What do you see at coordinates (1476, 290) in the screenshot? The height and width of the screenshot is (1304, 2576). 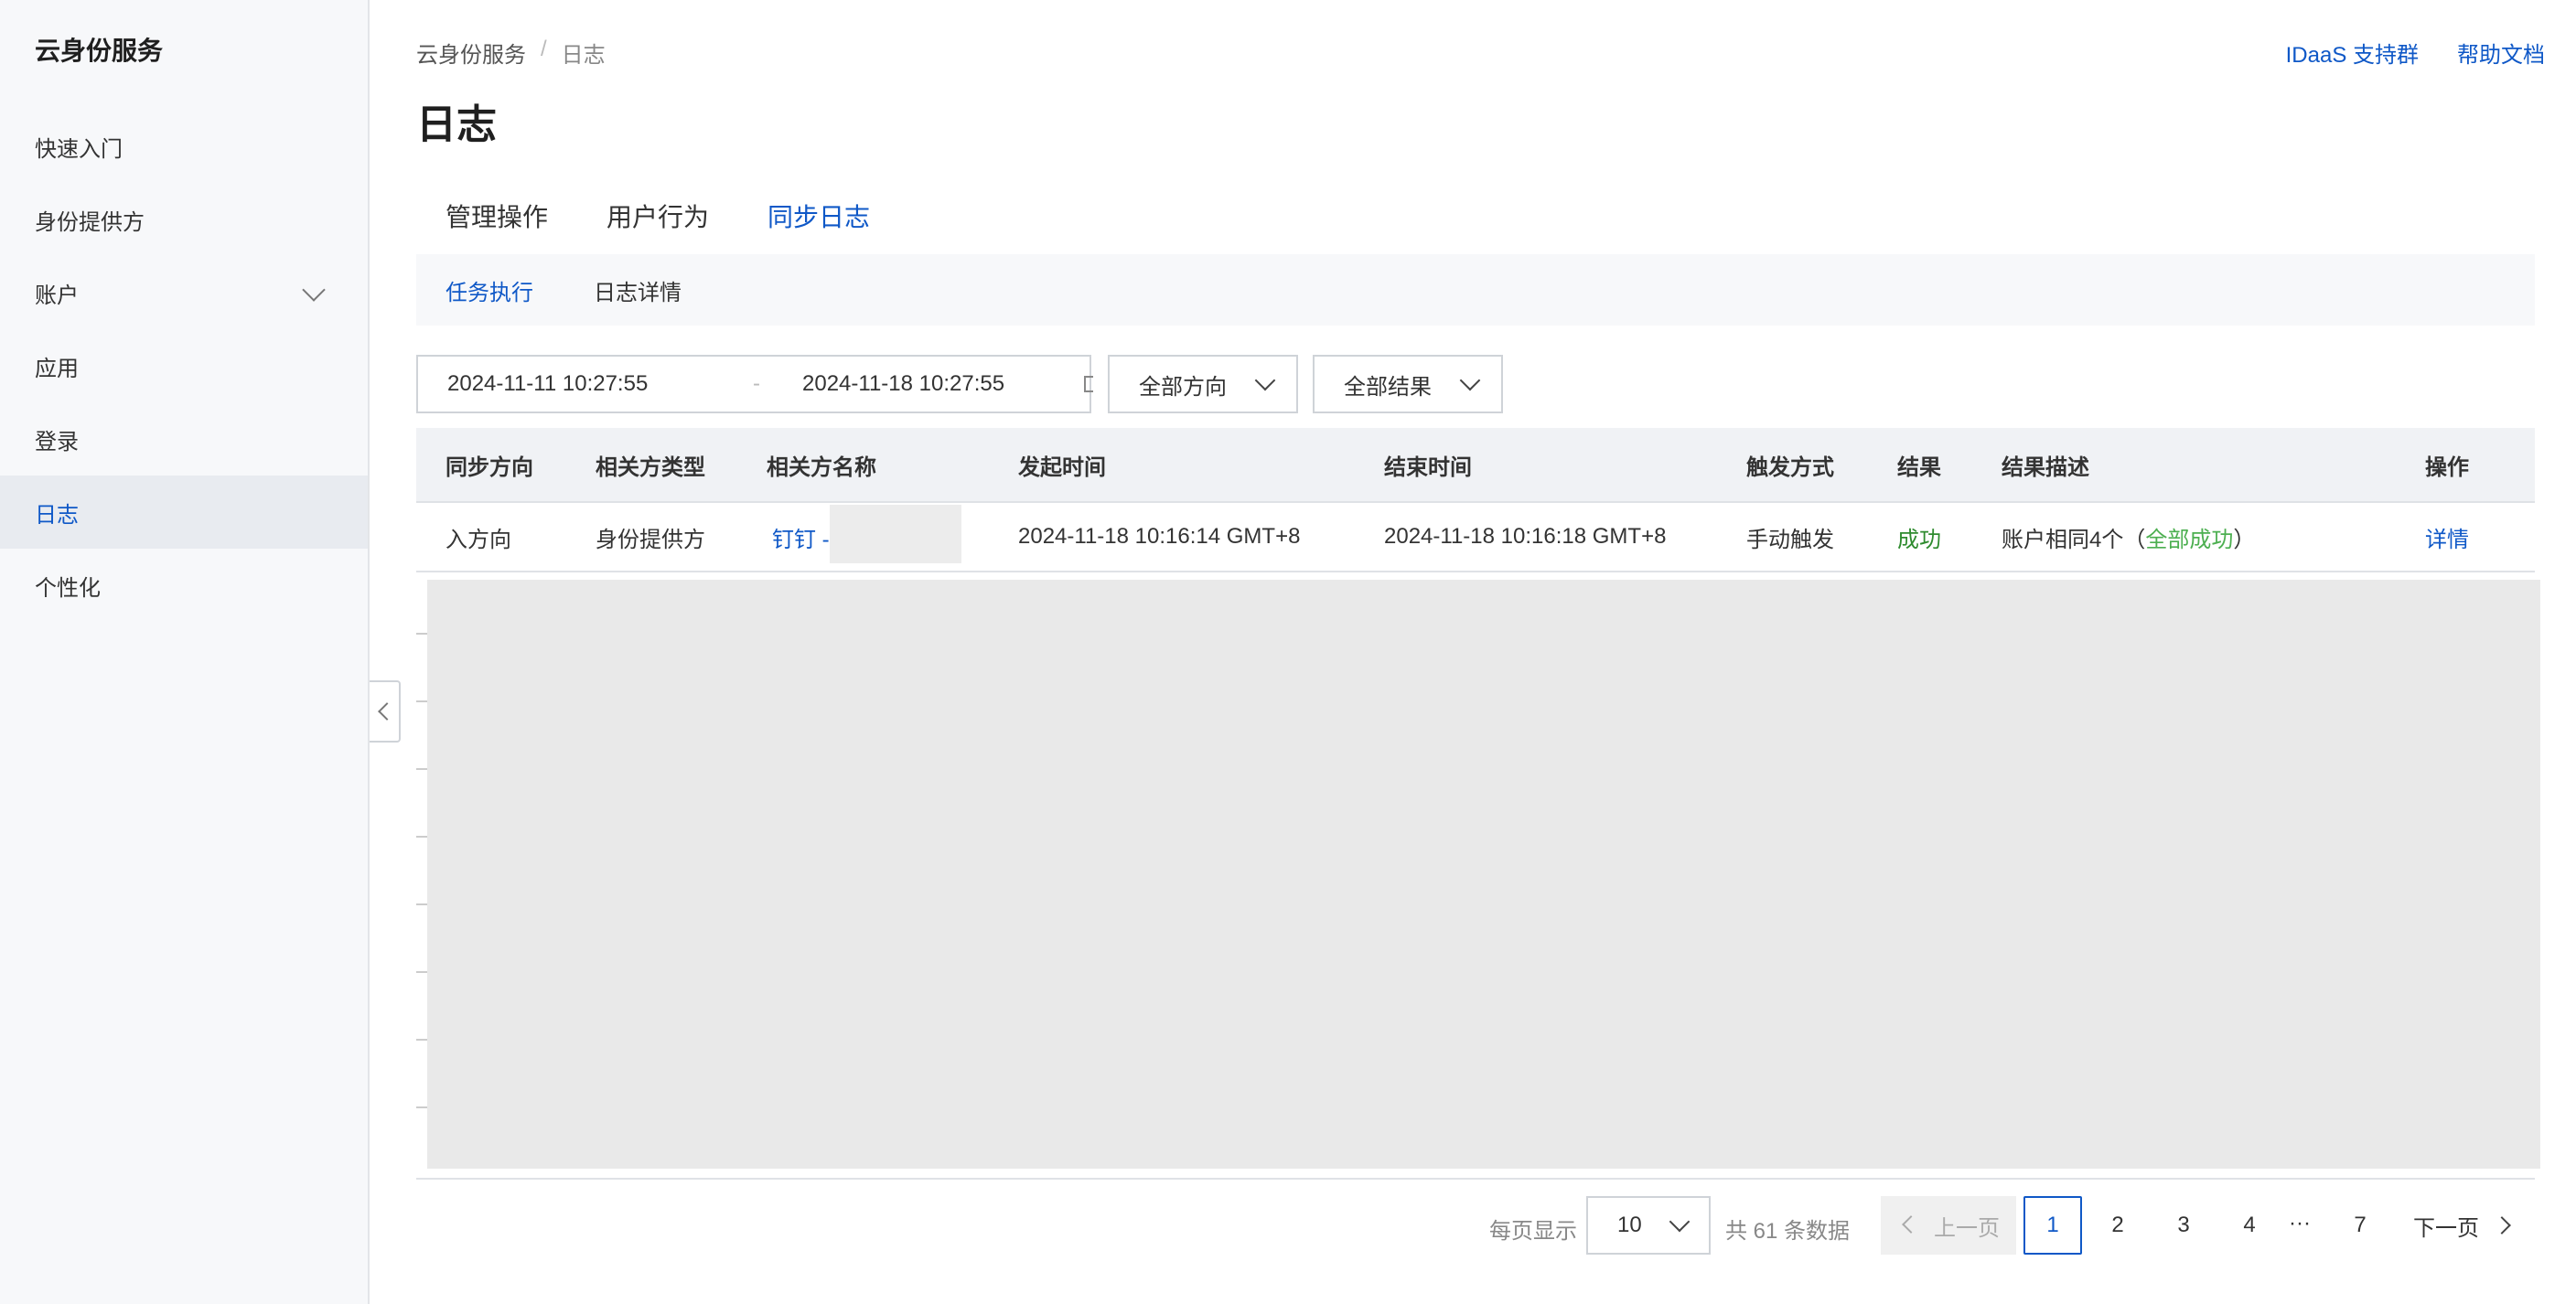 I see `subtab-bar: 任务执行 日志详情` at bounding box center [1476, 290].